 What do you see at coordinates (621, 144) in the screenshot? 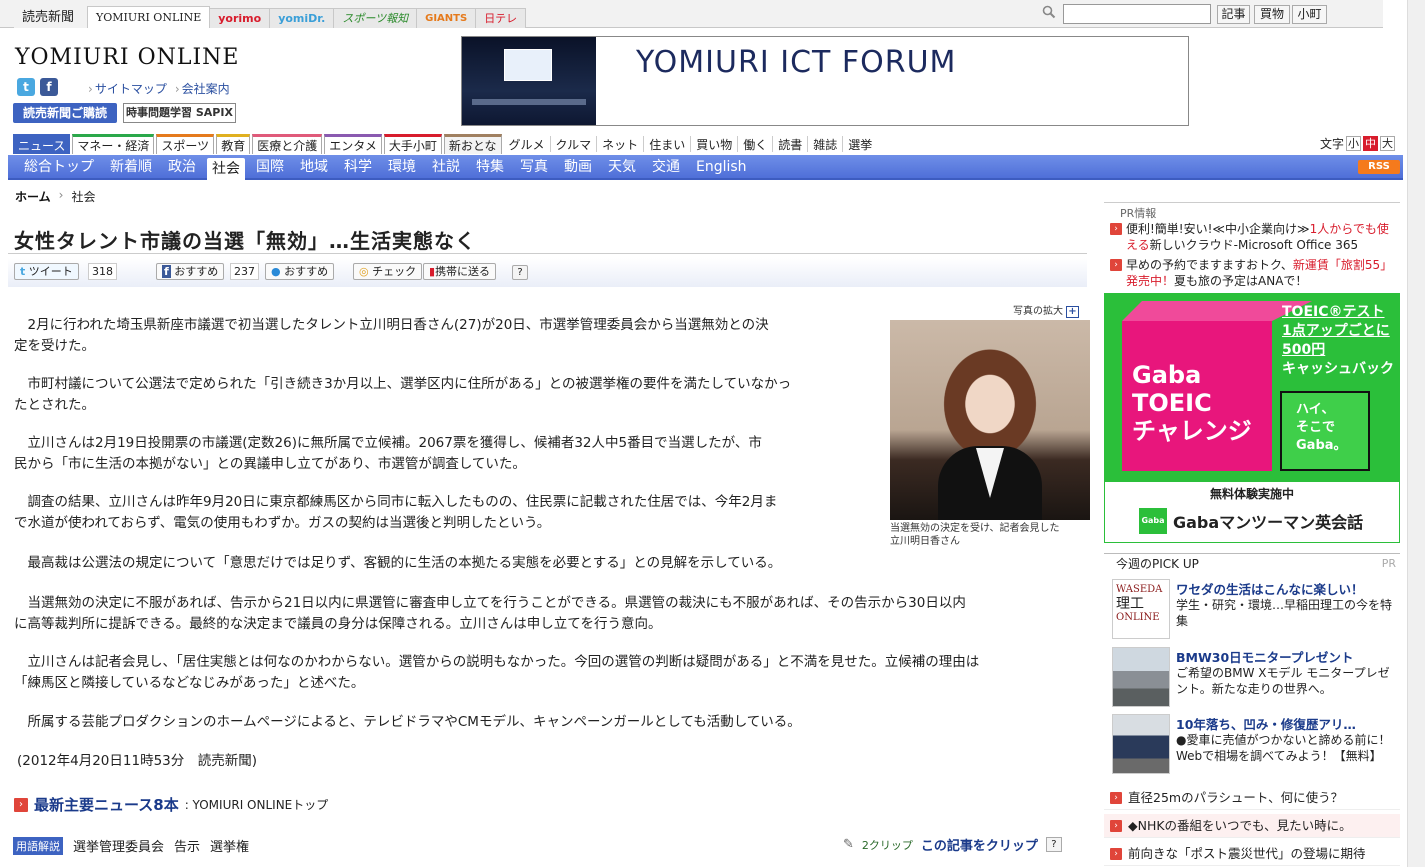
I see `link-net: ネット` at bounding box center [621, 144].